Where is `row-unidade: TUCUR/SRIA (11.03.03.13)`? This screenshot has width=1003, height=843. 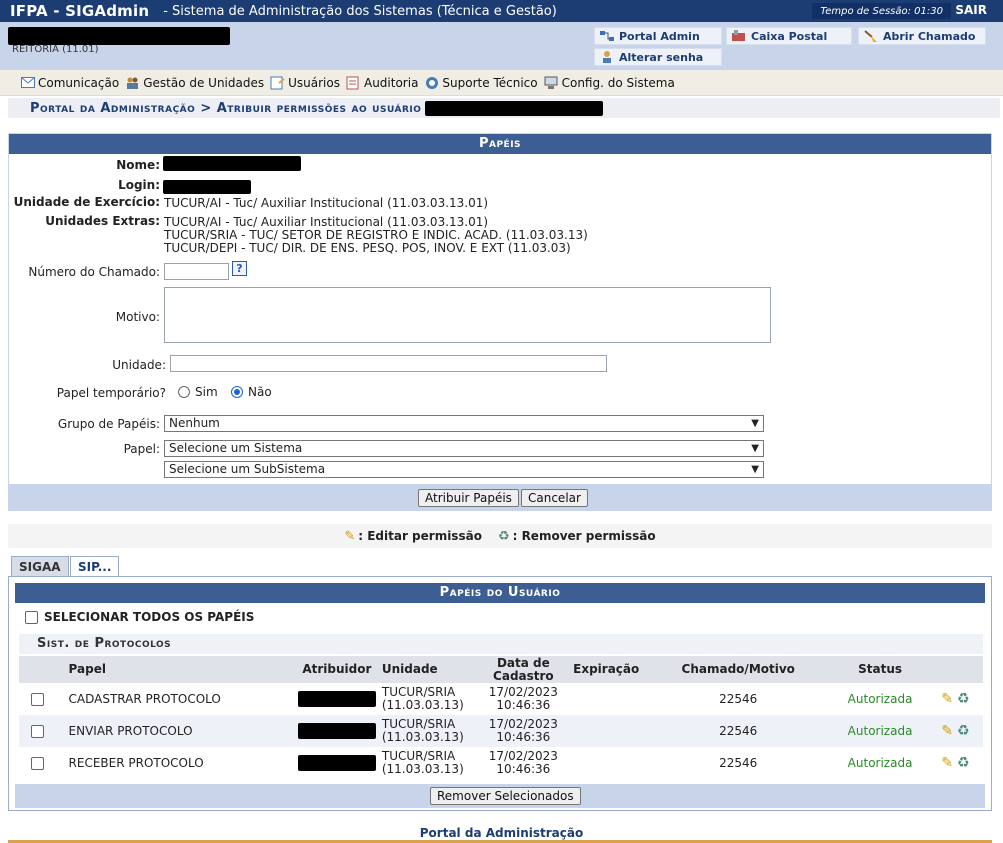
row-unidade: TUCUR/SRIA (11.03.03.13) is located at coordinates (427, 731).